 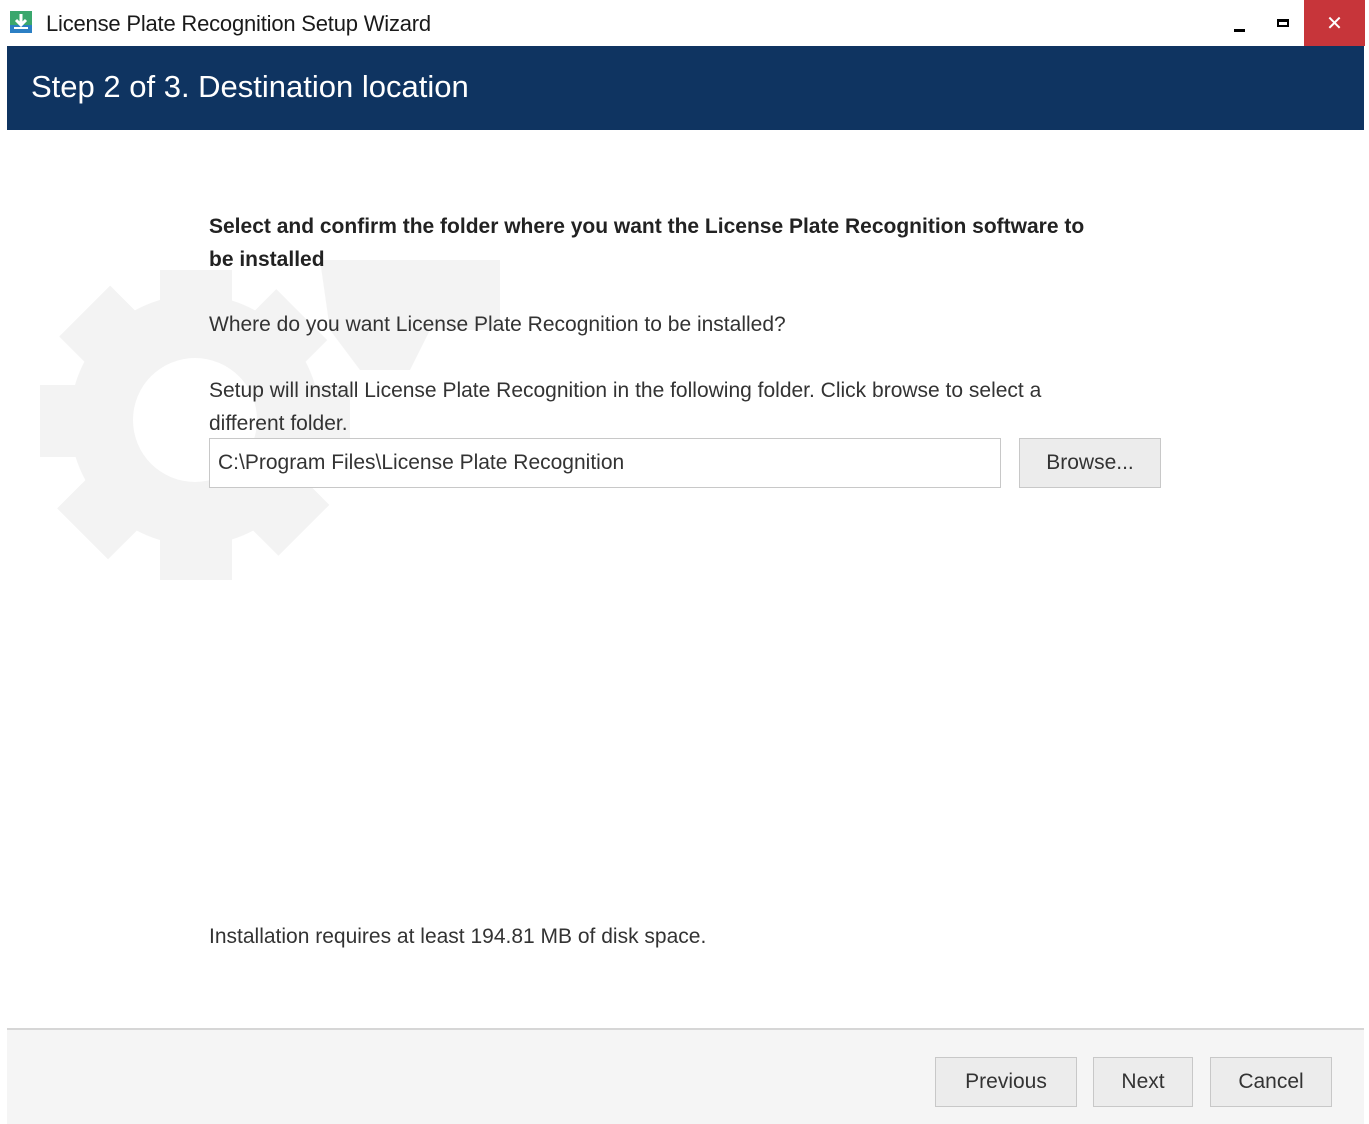 I want to click on step-header: Step 2 of 3. Destination location, so click(x=685, y=88).